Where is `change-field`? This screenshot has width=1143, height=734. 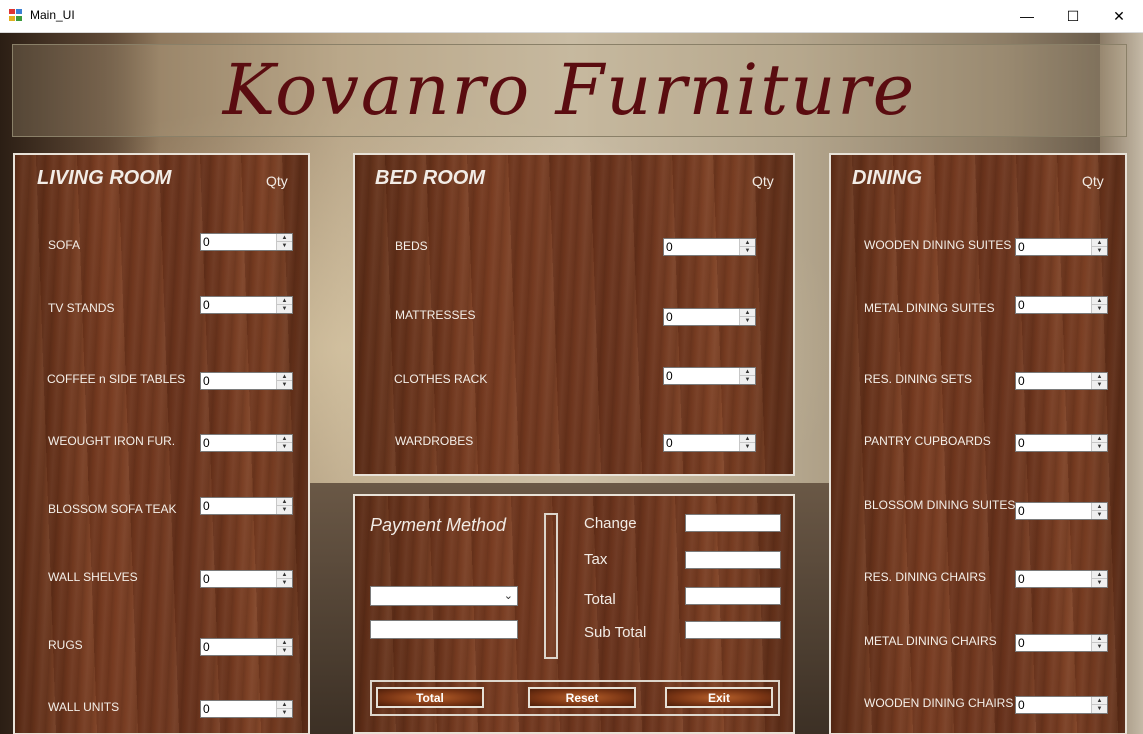
change-field is located at coordinates (733, 523).